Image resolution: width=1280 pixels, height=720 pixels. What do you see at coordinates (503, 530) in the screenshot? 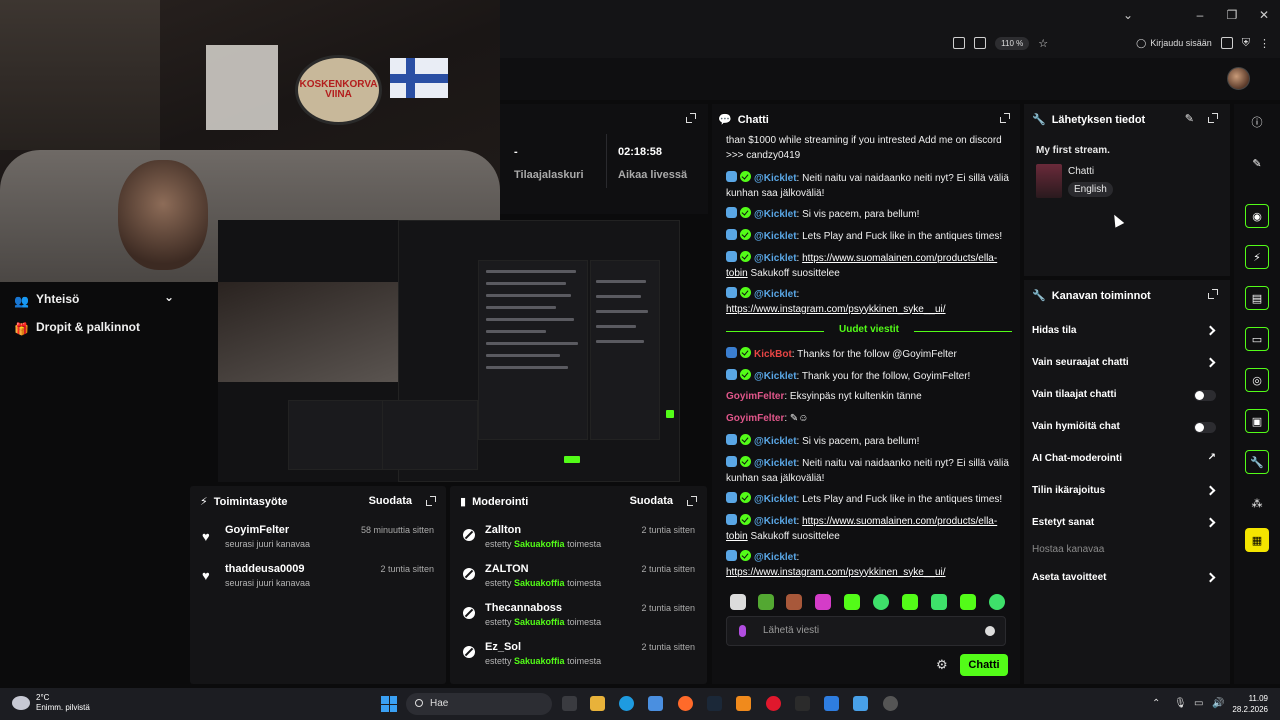
I see `banned-user: Zallton` at bounding box center [503, 530].